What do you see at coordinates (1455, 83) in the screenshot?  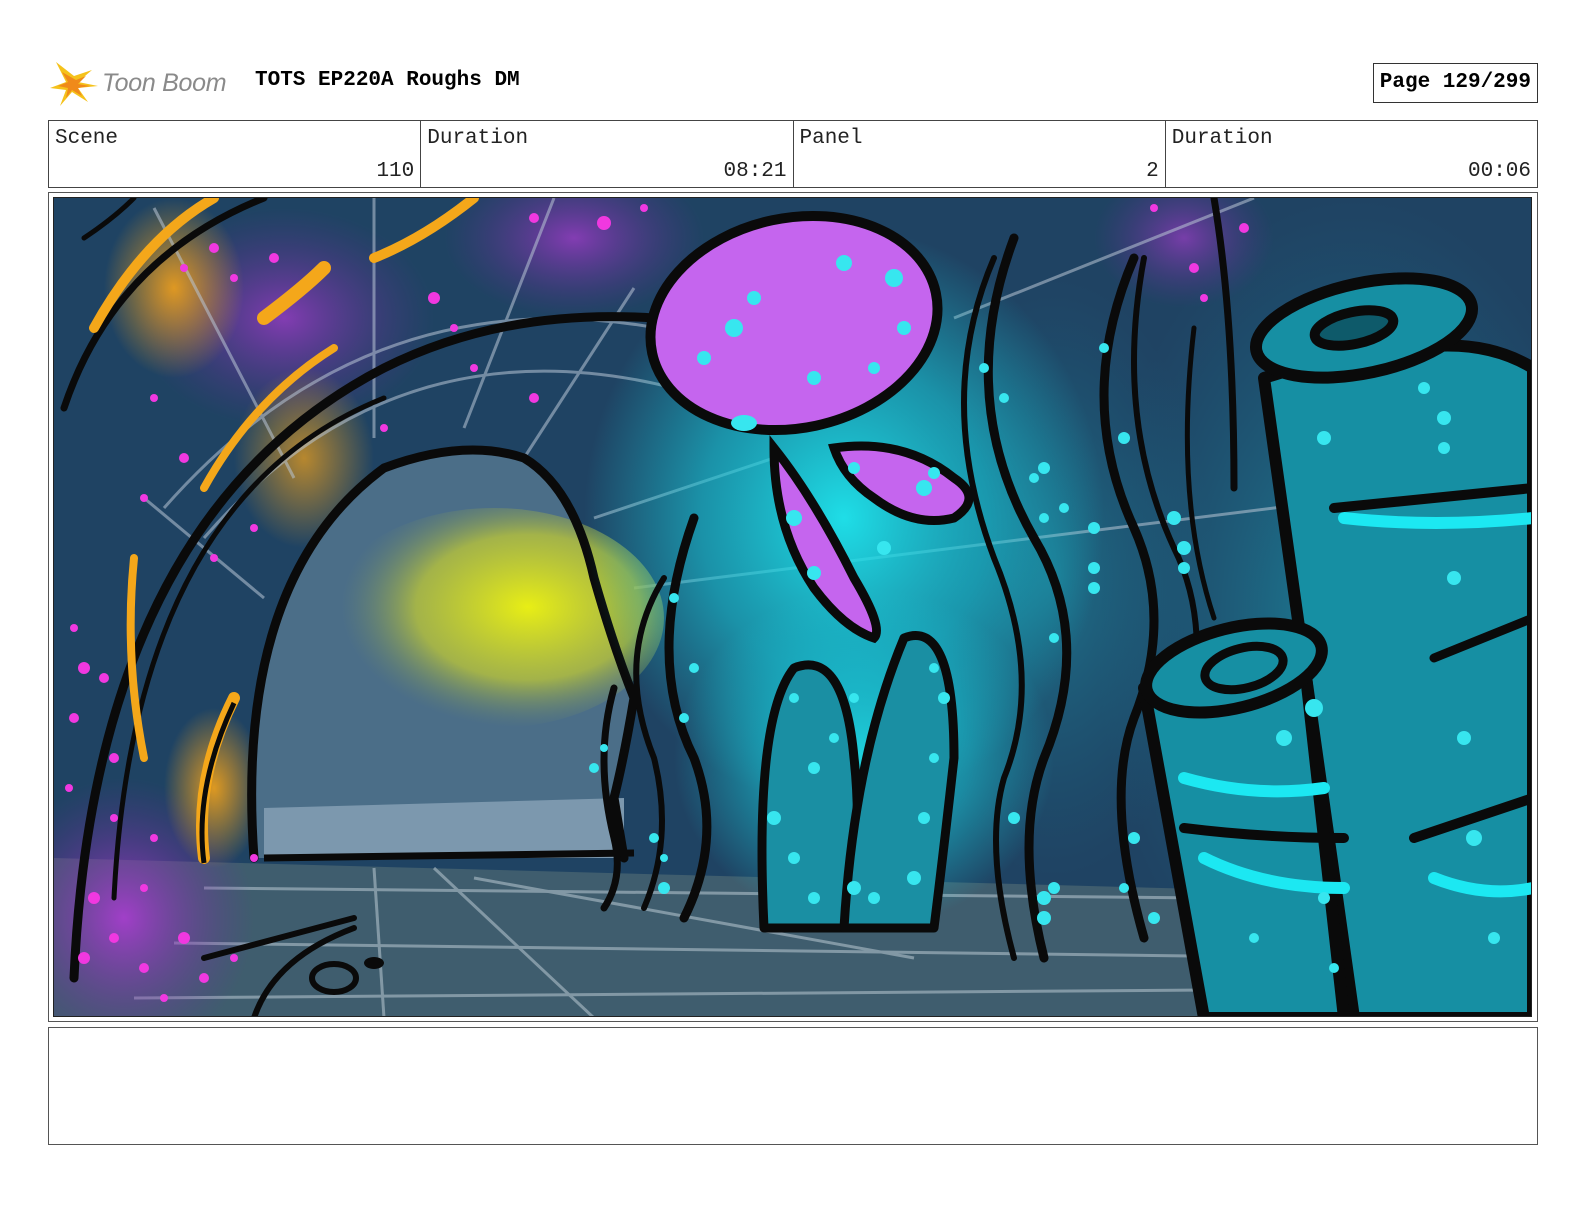 I see `page-indicator: Page 129/299` at bounding box center [1455, 83].